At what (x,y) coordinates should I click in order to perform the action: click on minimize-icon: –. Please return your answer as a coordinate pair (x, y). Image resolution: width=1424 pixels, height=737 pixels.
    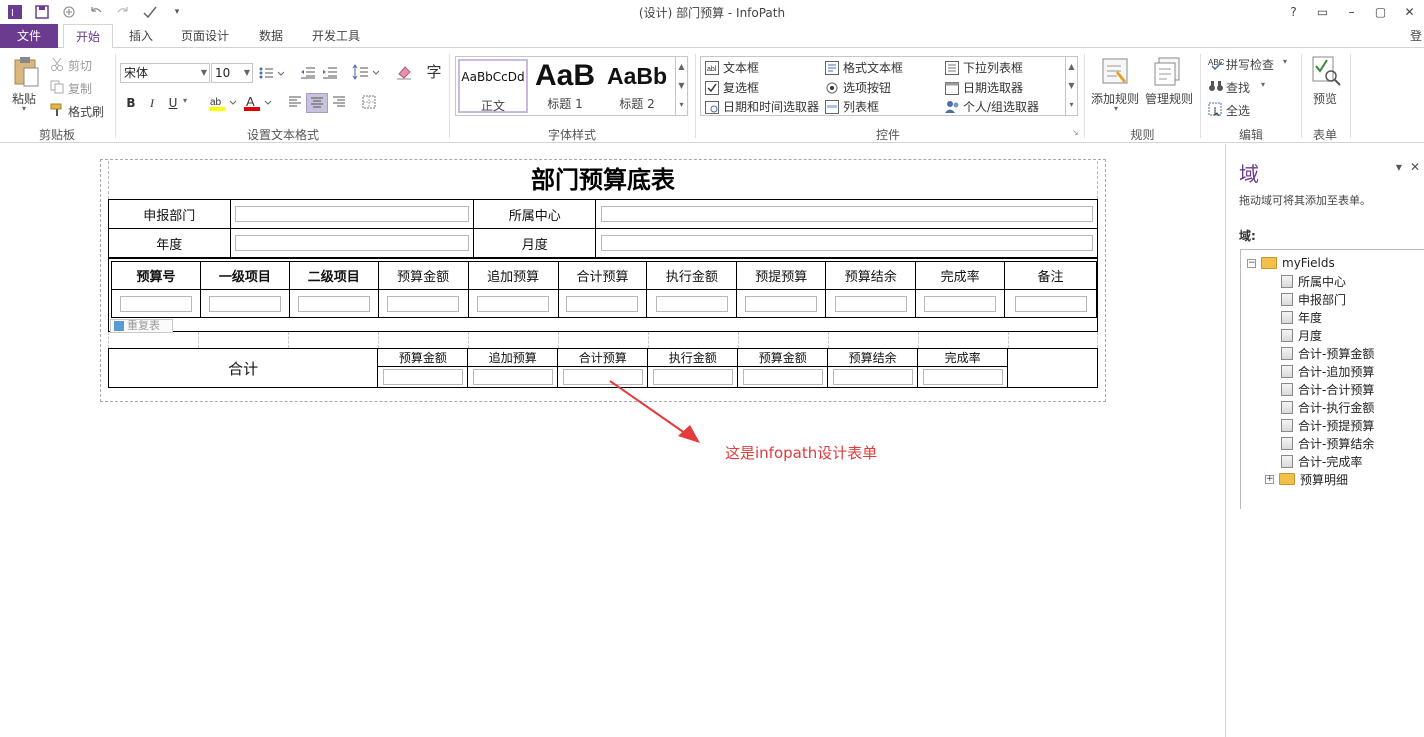
    Looking at the image, I should click on (1351, 12).